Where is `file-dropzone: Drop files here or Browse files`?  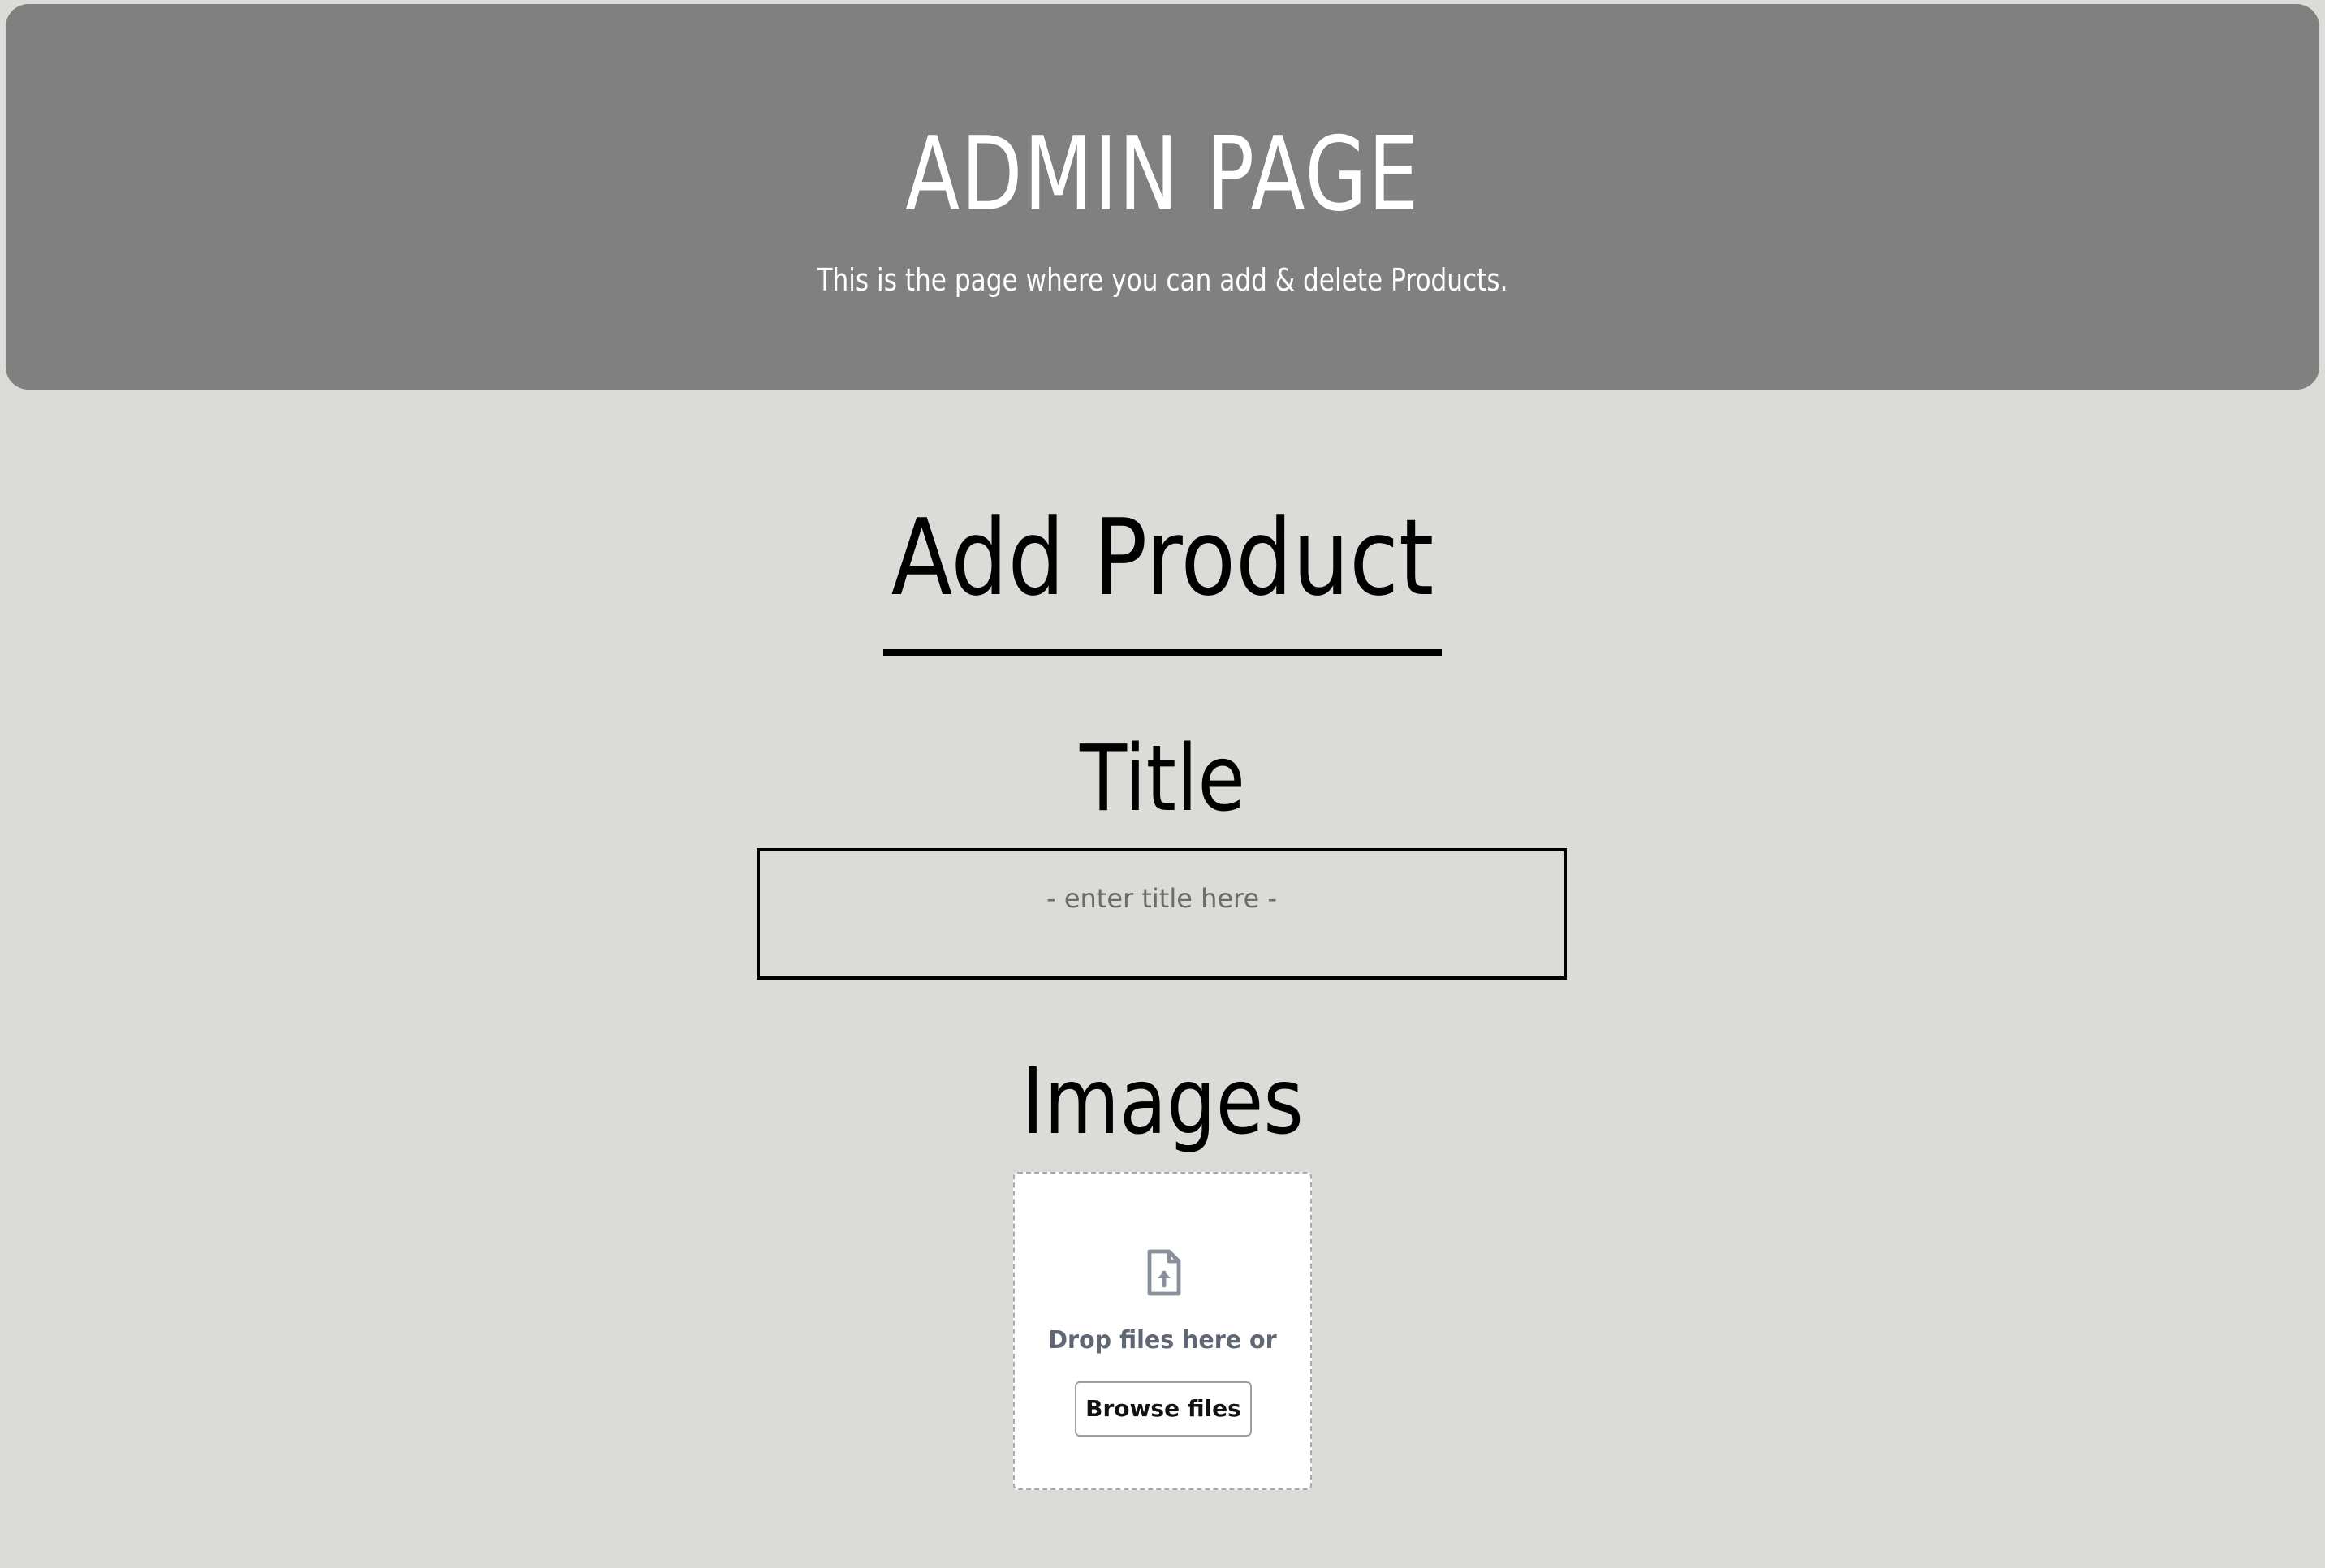 file-dropzone: Drop files here or Browse files is located at coordinates (1162, 1331).